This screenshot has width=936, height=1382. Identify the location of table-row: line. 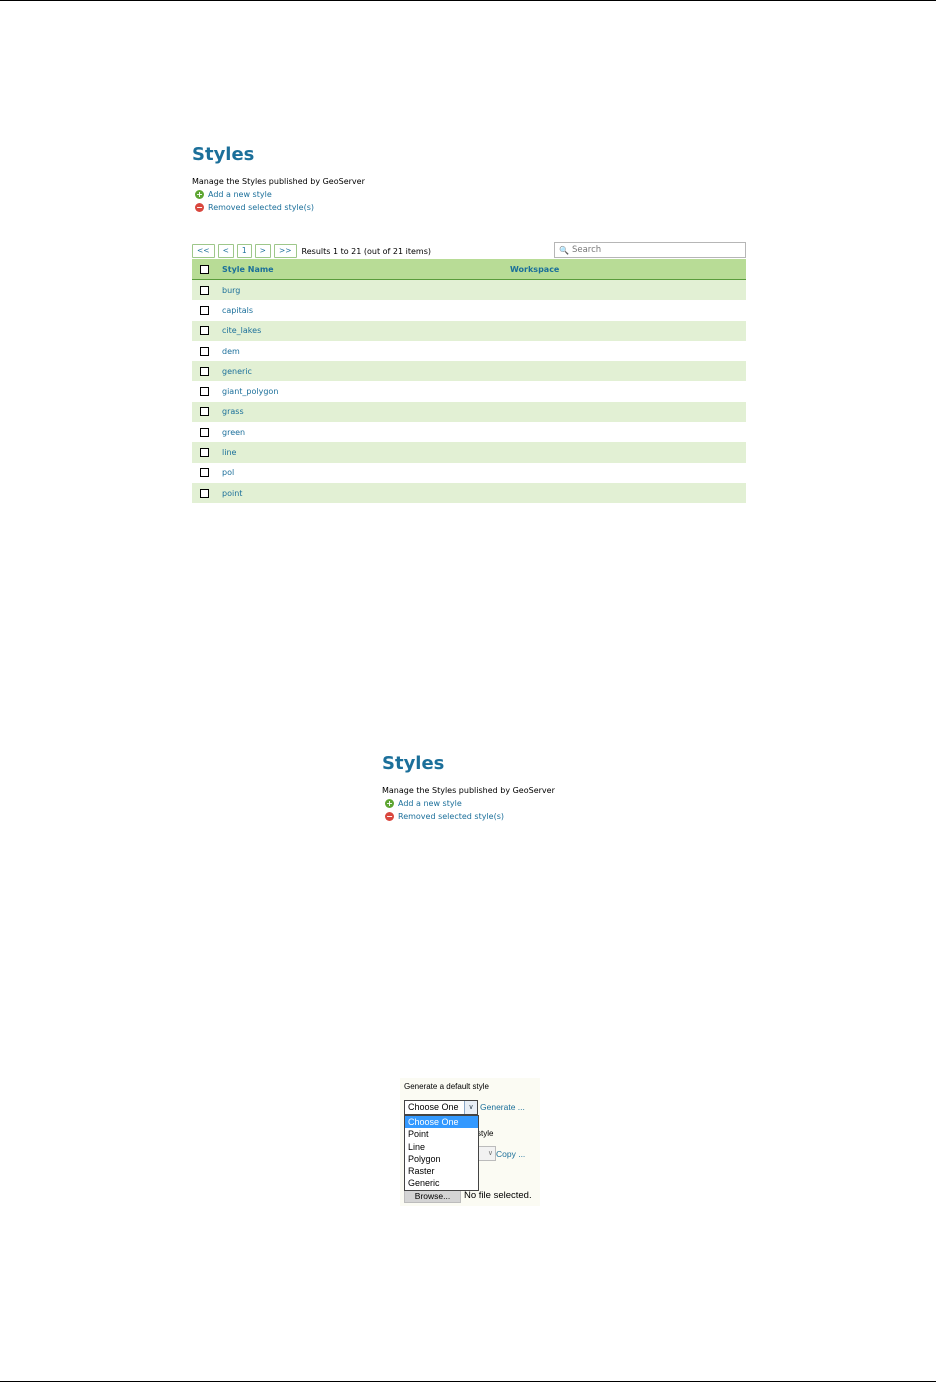
(469, 452).